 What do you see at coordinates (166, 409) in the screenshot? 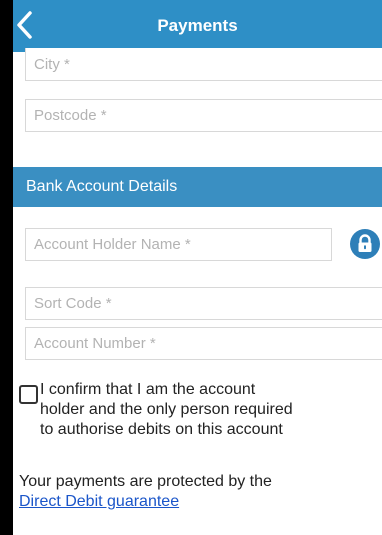
I see `confirm-line-2: holder and the only person required` at bounding box center [166, 409].